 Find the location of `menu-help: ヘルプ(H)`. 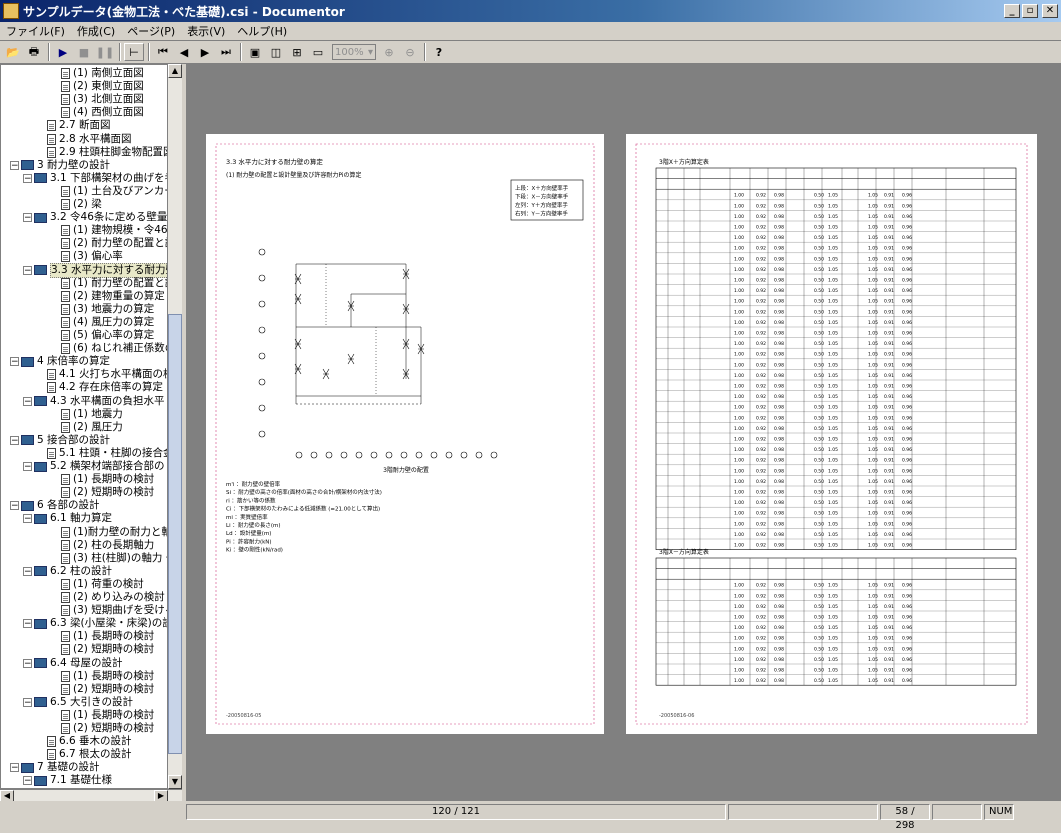

menu-help: ヘルプ(H) is located at coordinates (262, 31).